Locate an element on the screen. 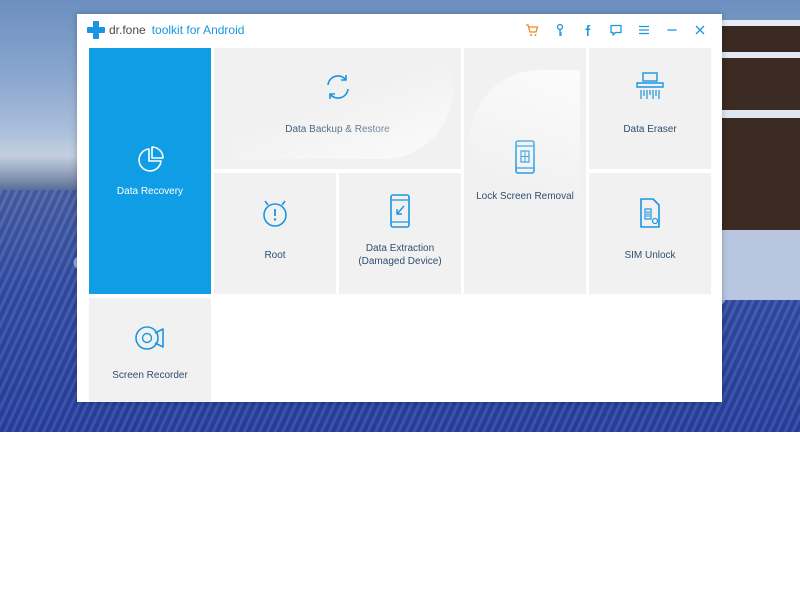 The image size is (800, 600). menu-icon is located at coordinates (644, 30).